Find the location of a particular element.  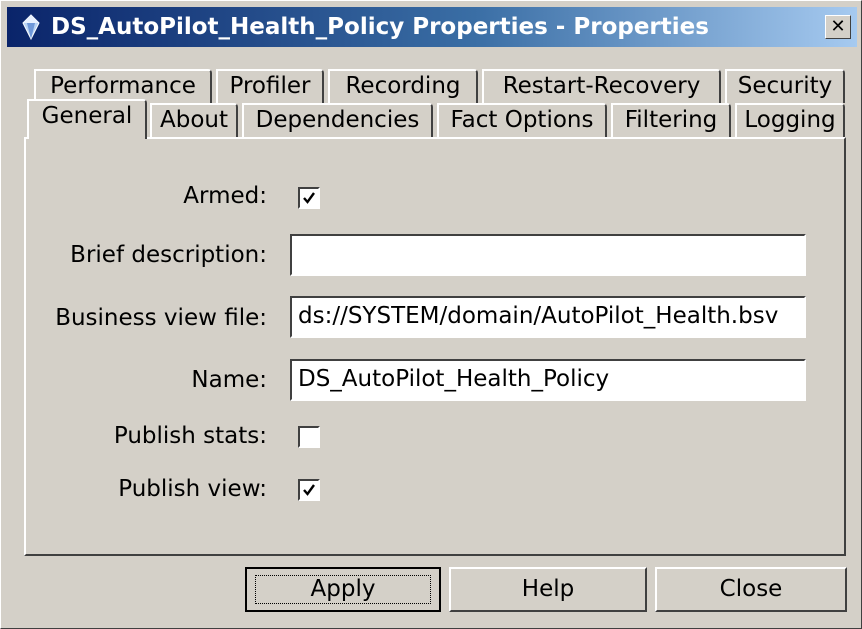

tab-general: General is located at coordinates (87, 119).